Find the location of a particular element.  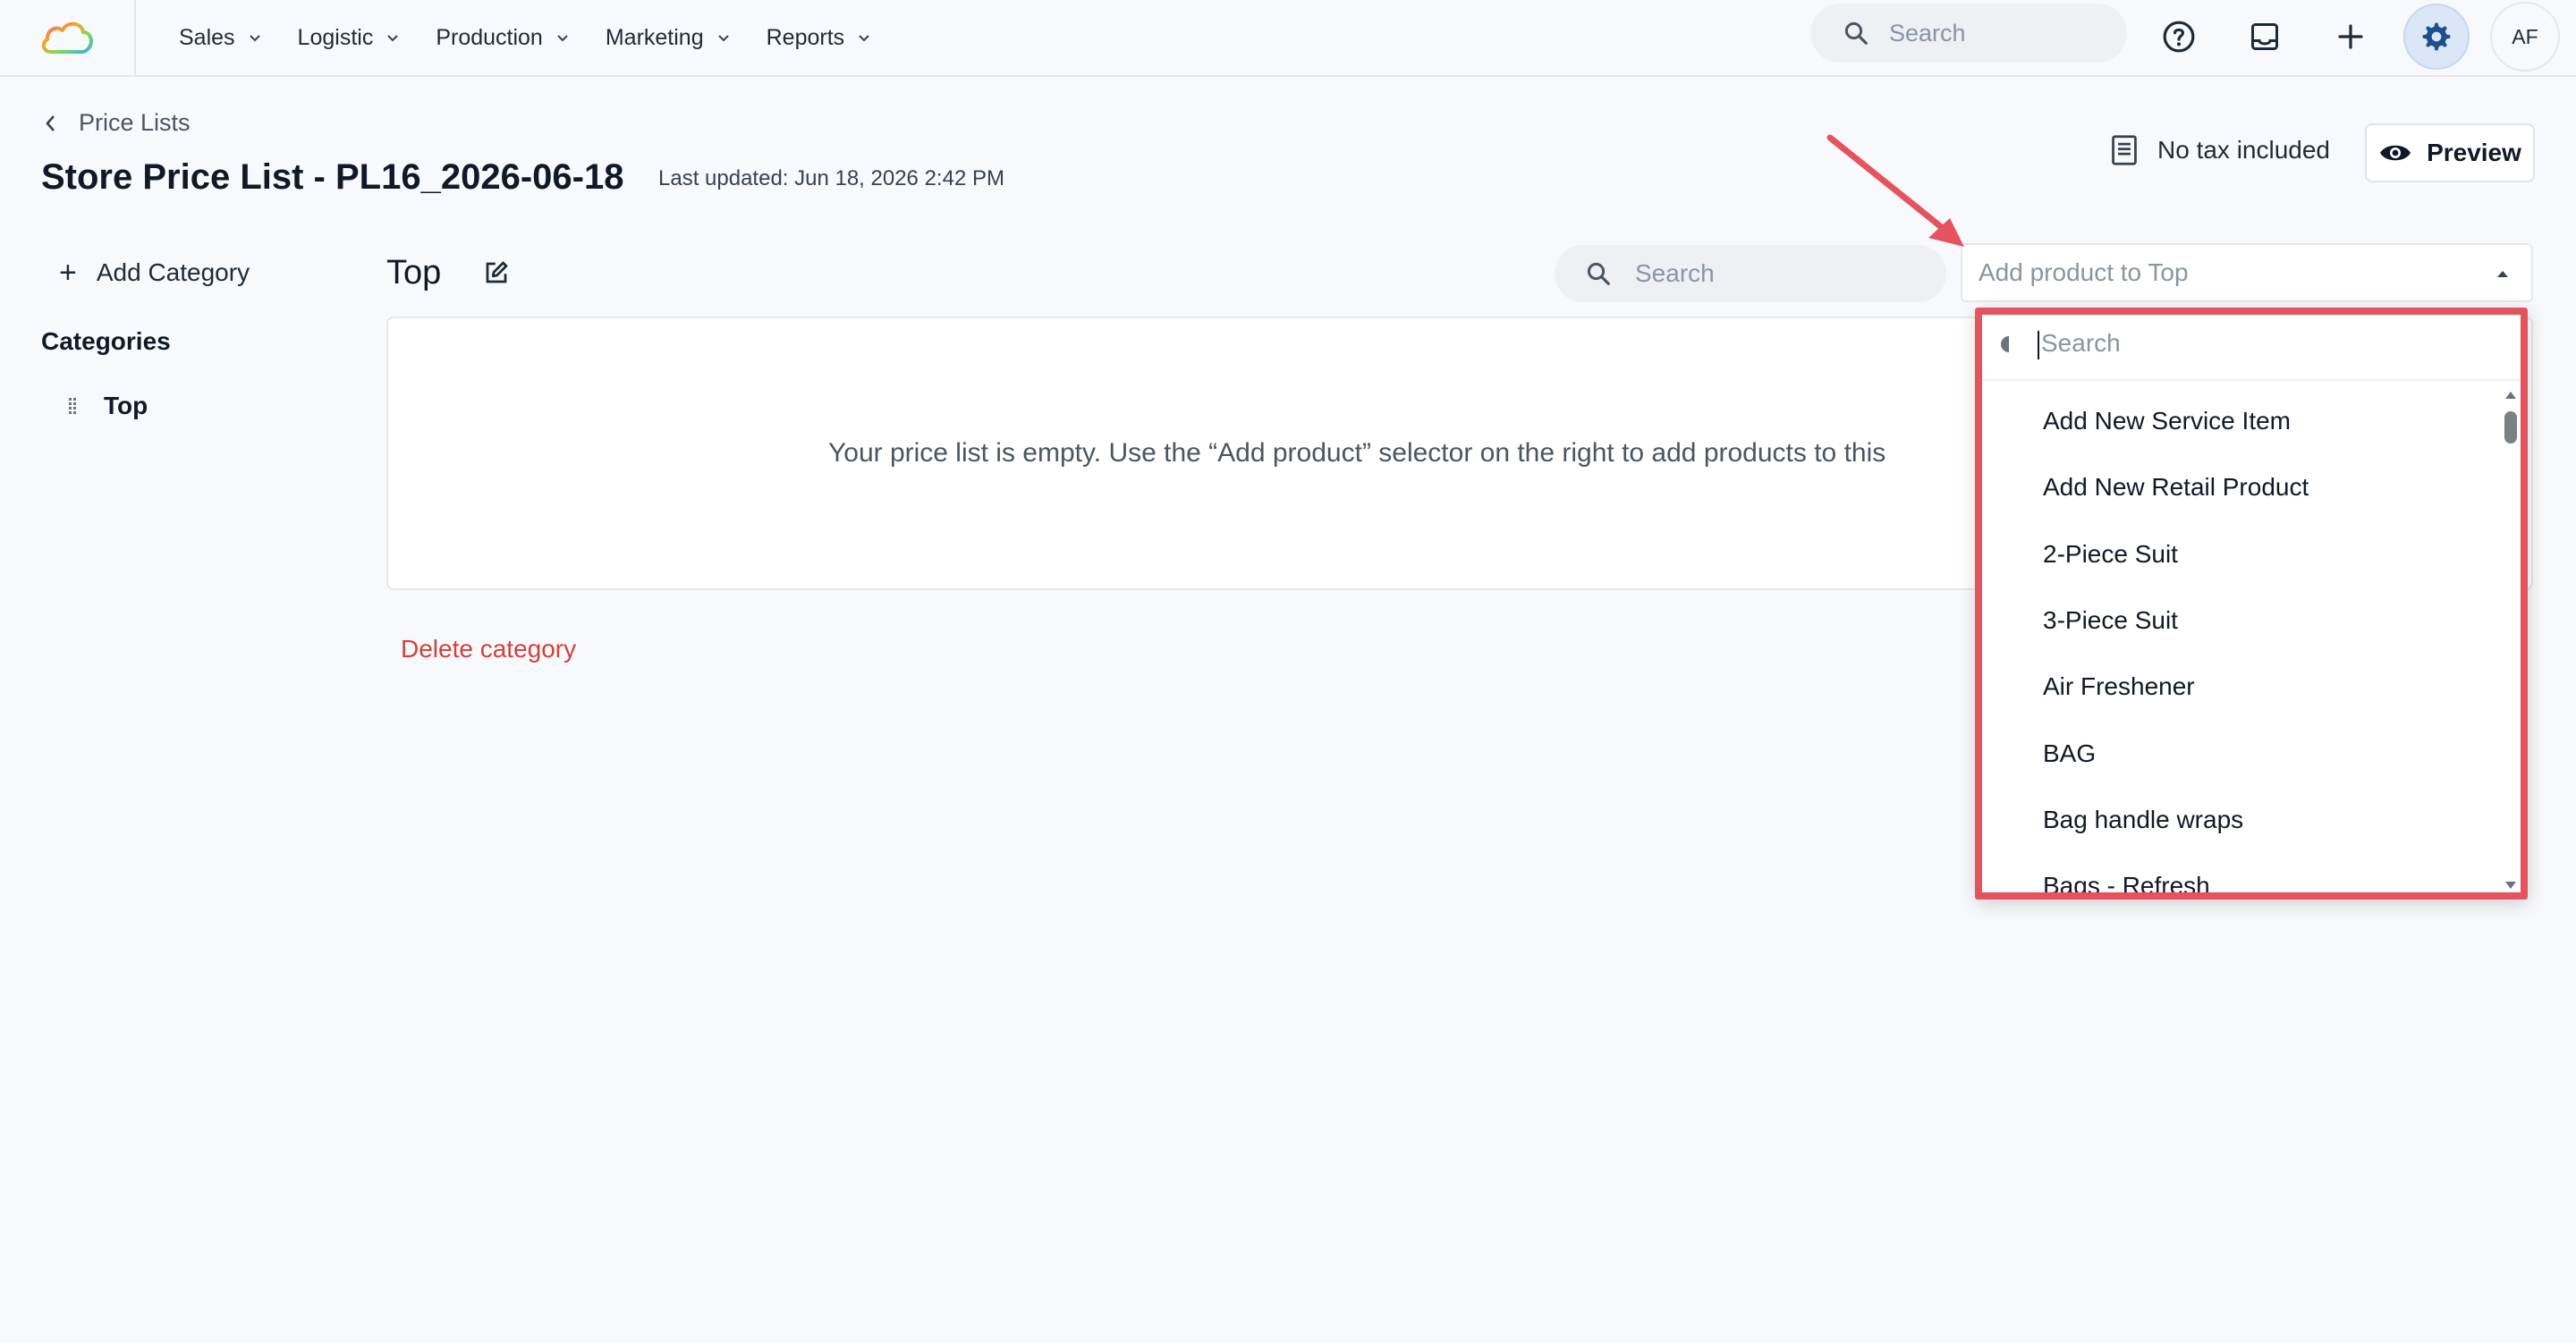

page-title: Store Price List - PL16_2026-06-18 is located at coordinates (332, 177).